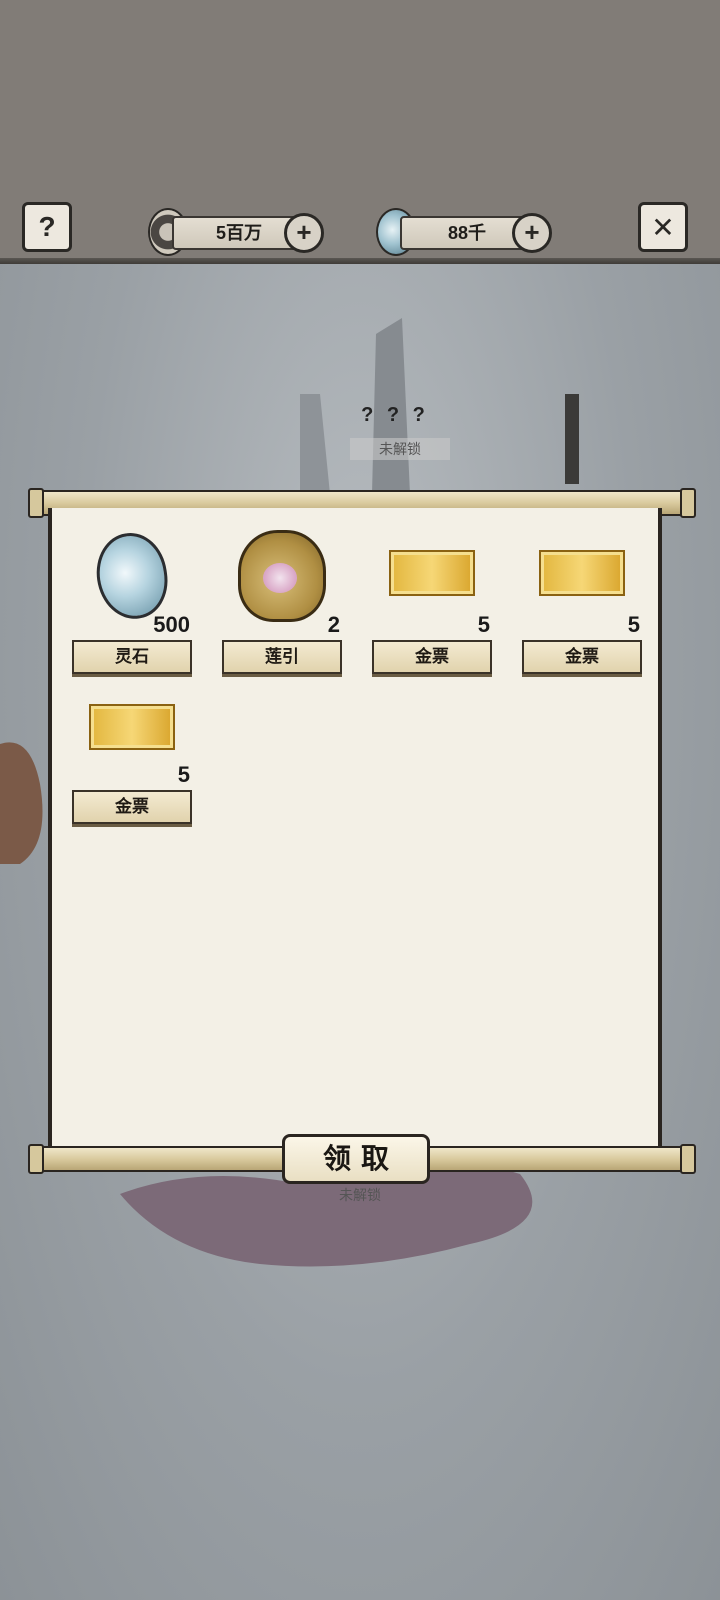  I want to click on reward-item: 500 灵石, so click(132, 609).